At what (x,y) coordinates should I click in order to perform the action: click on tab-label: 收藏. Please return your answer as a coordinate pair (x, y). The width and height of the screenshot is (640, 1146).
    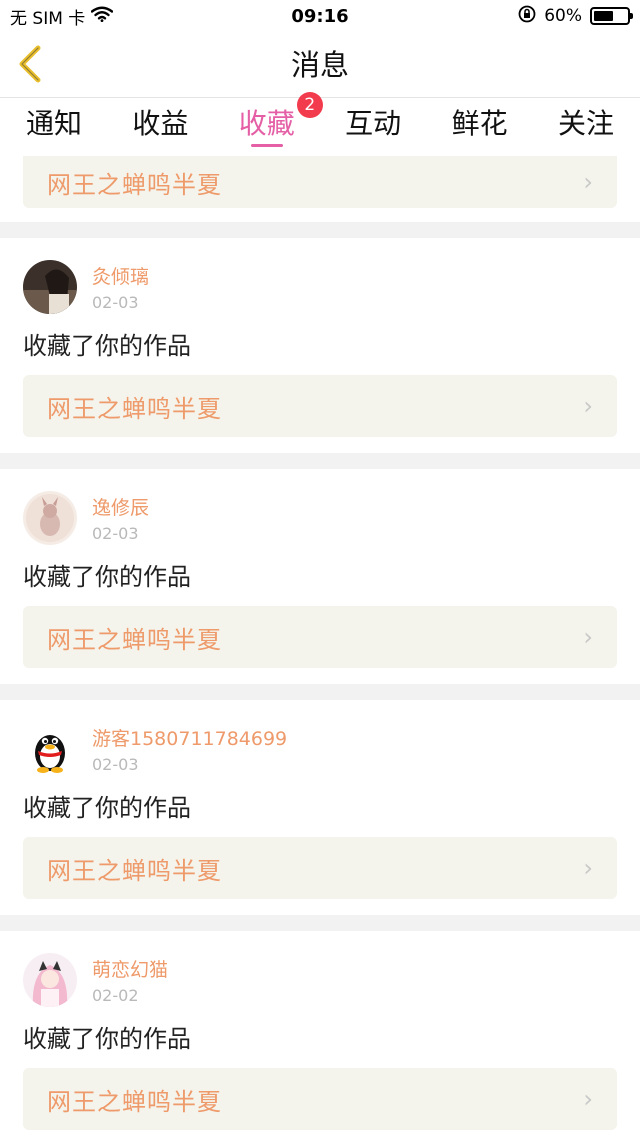
    Looking at the image, I should click on (266, 123).